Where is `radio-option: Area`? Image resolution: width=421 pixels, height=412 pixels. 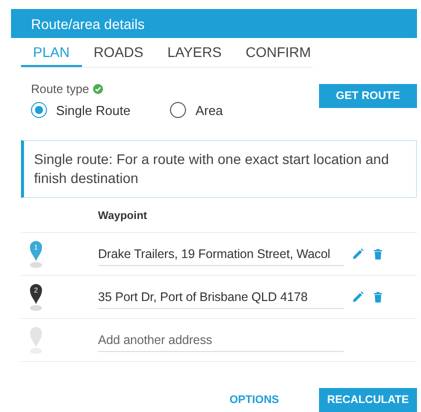
radio-option: Area is located at coordinates (196, 110).